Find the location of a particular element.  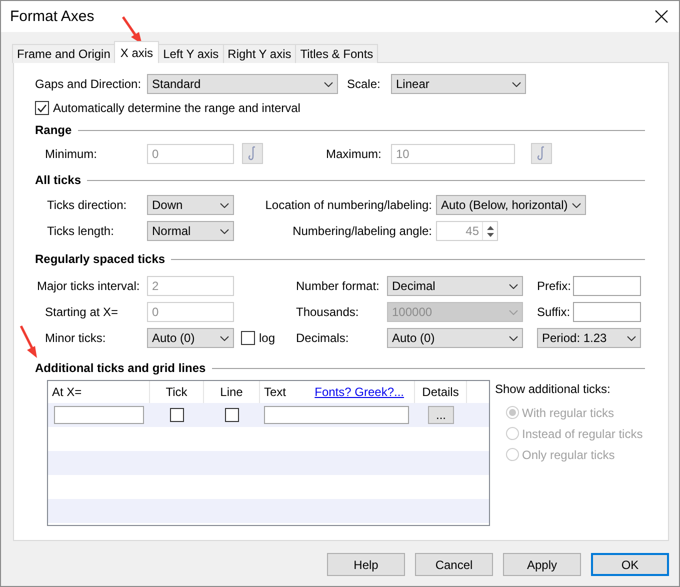

section-title: All ticks is located at coordinates (58, 180).